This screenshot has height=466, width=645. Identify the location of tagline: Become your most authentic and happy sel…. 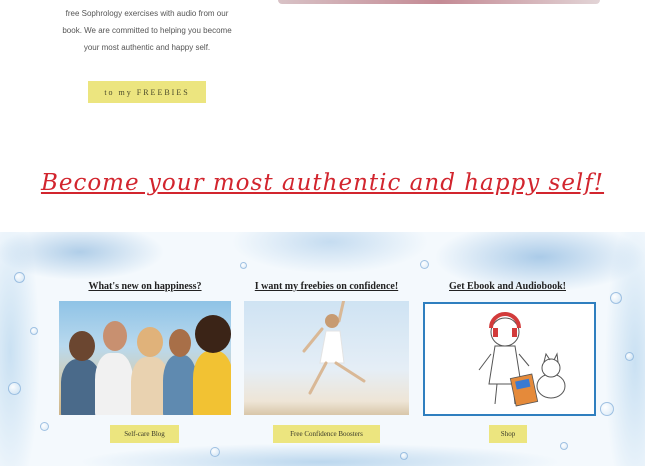
(322, 183).